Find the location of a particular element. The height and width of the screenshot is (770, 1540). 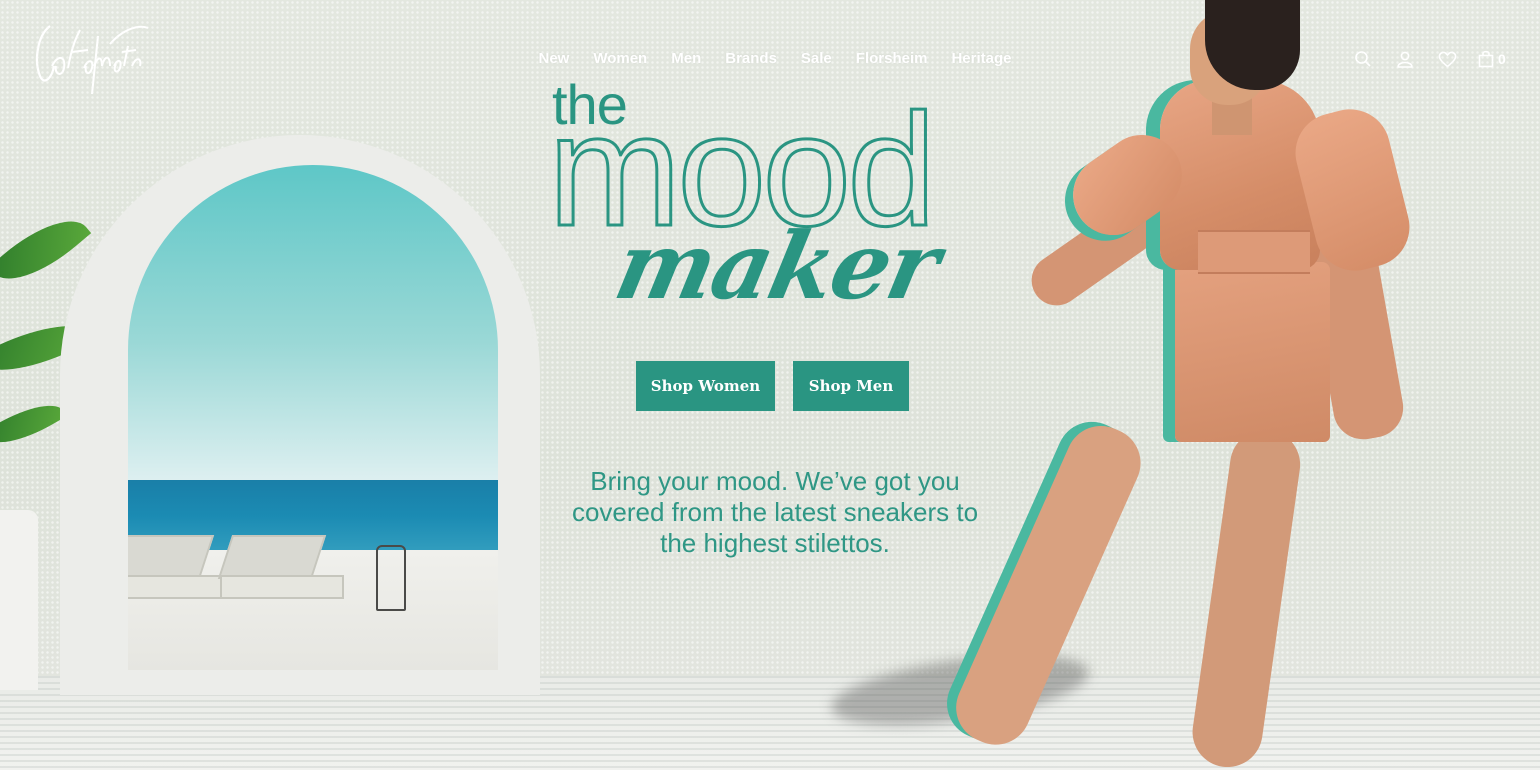

cart-button: 0 is located at coordinates (1492, 59).